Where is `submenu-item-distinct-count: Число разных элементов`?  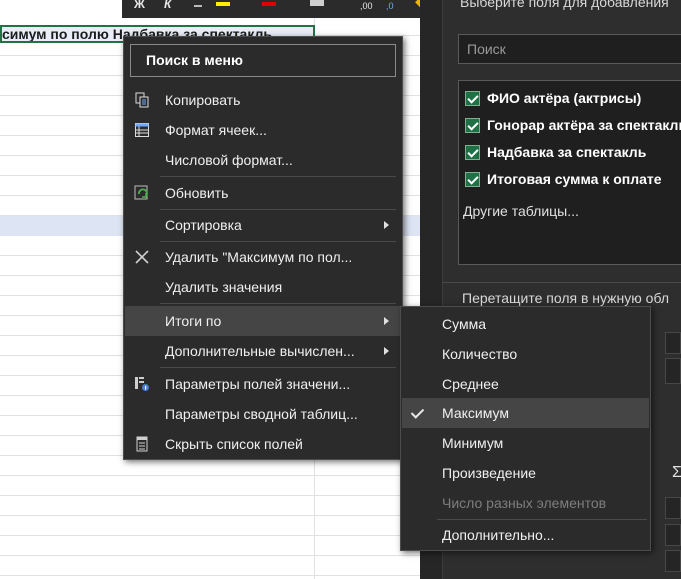 submenu-item-distinct-count: Число разных элементов is located at coordinates (525, 503).